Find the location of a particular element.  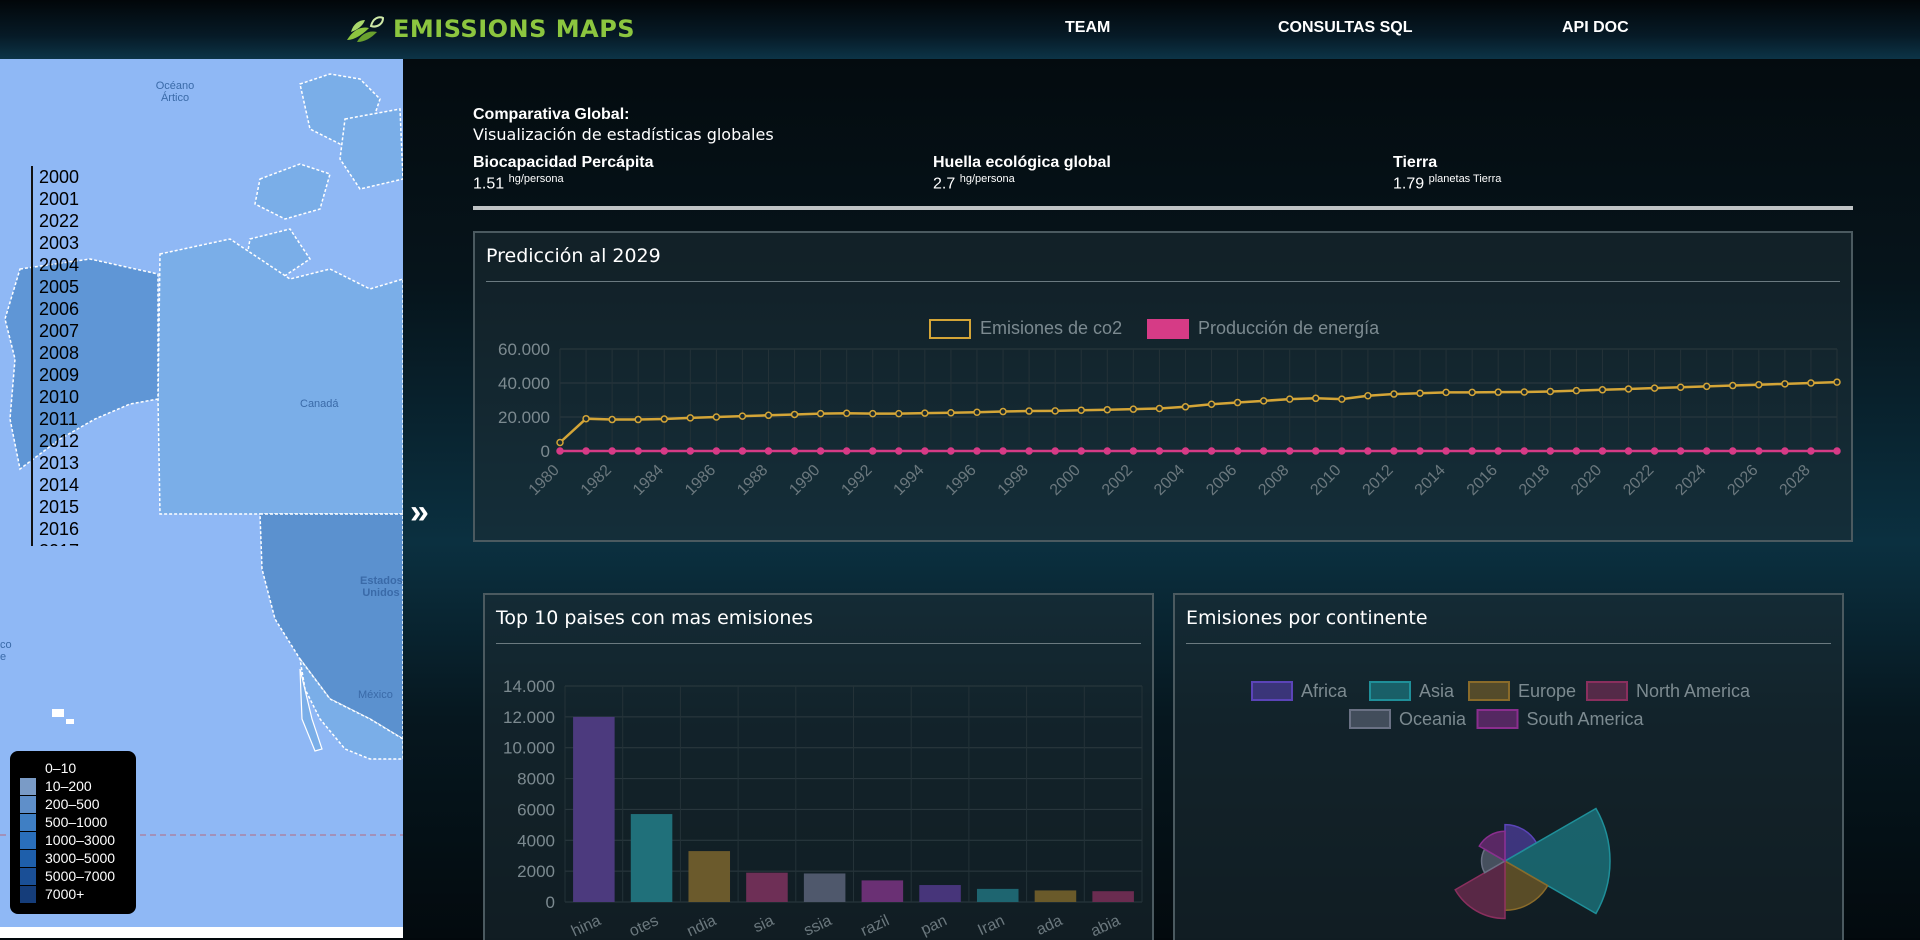

x-tick-label: 1994 is located at coordinates (908, 480).